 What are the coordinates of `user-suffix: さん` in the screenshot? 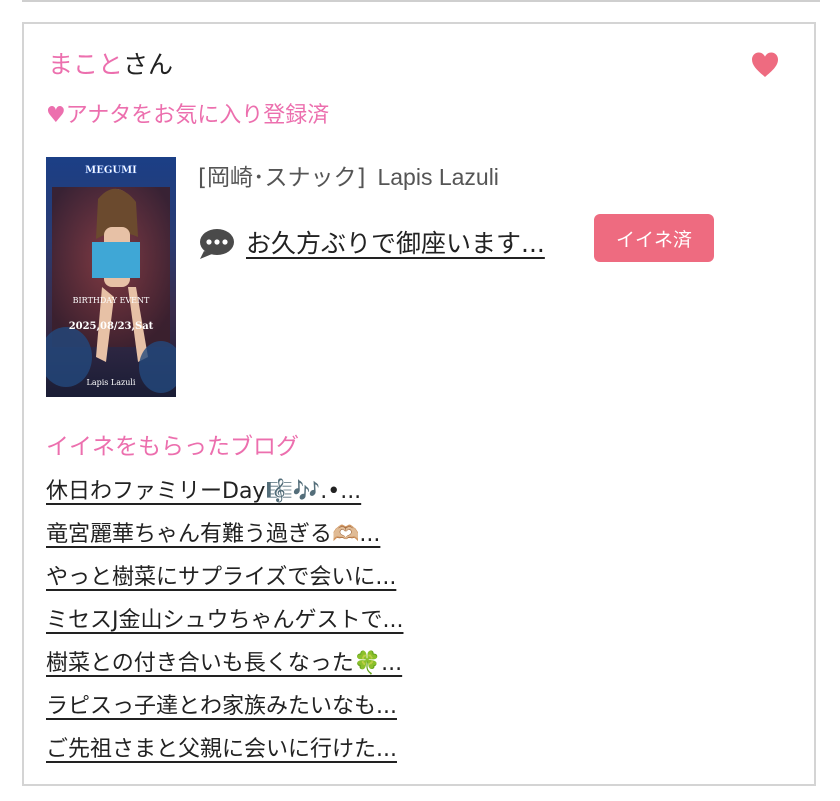 It's located at (148, 64).